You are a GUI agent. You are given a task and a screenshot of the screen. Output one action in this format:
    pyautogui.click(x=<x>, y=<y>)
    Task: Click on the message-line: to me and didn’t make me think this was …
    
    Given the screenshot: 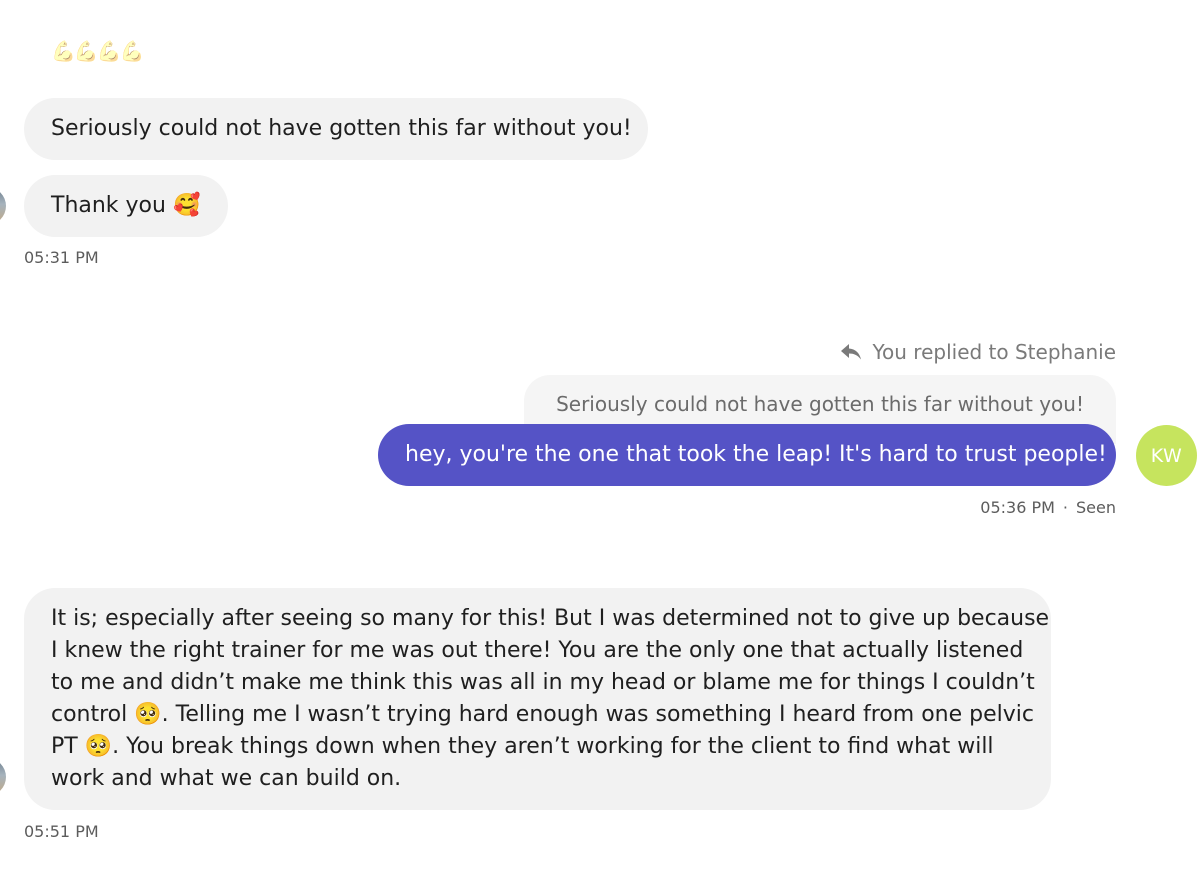 What is the action you would take?
    pyautogui.click(x=543, y=682)
    